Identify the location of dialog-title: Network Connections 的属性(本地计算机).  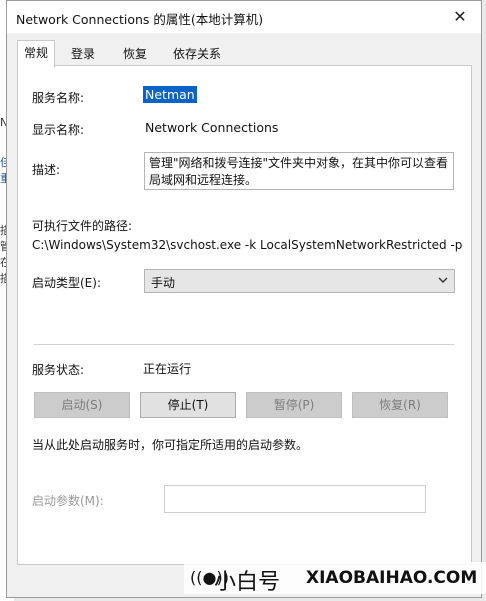
(140, 19).